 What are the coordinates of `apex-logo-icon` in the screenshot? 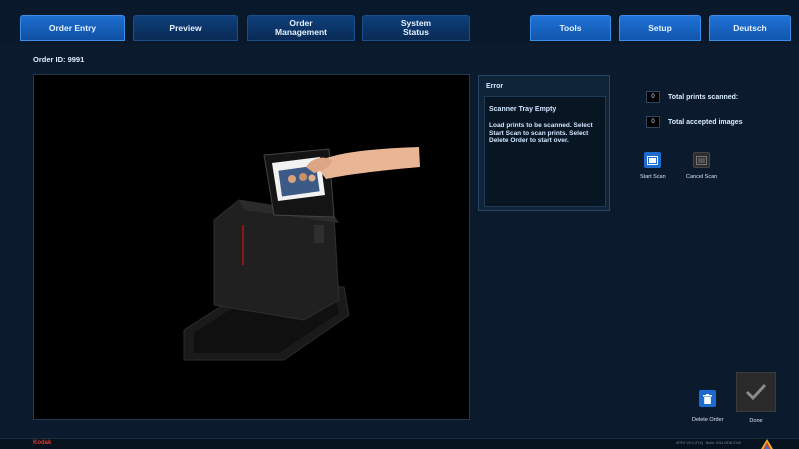 It's located at (767, 444).